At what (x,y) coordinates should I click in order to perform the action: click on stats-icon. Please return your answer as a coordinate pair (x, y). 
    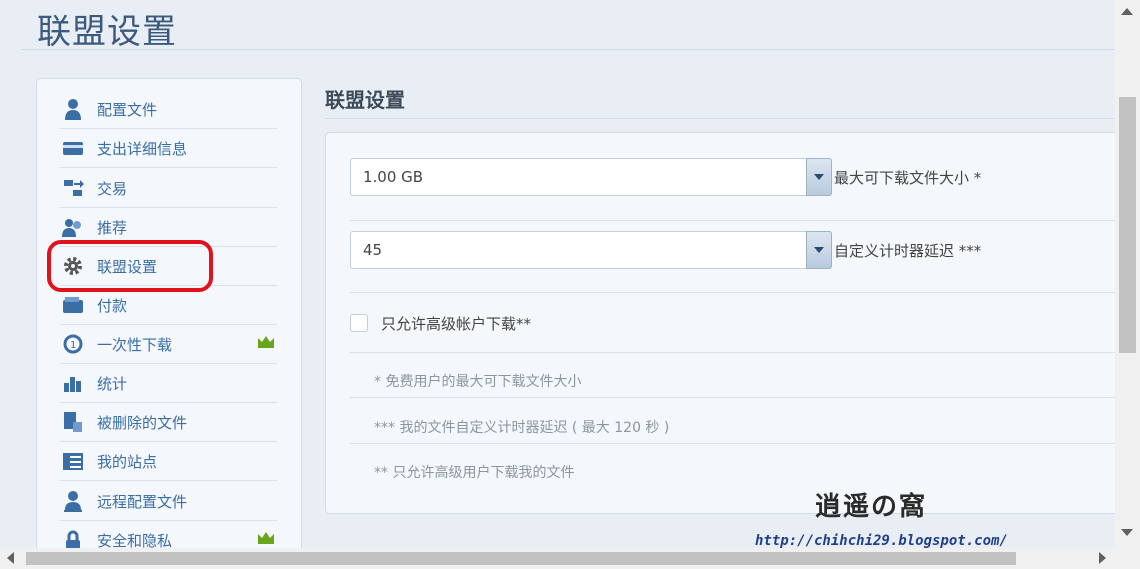
    Looking at the image, I should click on (73, 383).